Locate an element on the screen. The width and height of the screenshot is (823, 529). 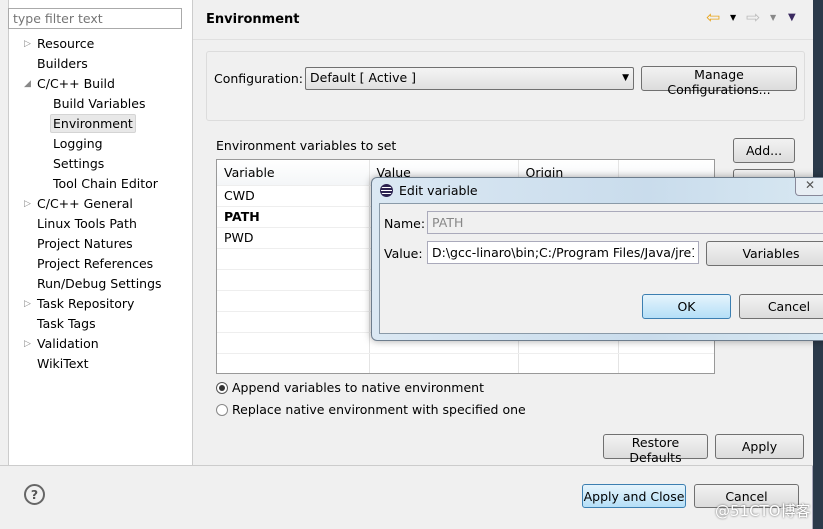
filter-input is located at coordinates (95, 18).